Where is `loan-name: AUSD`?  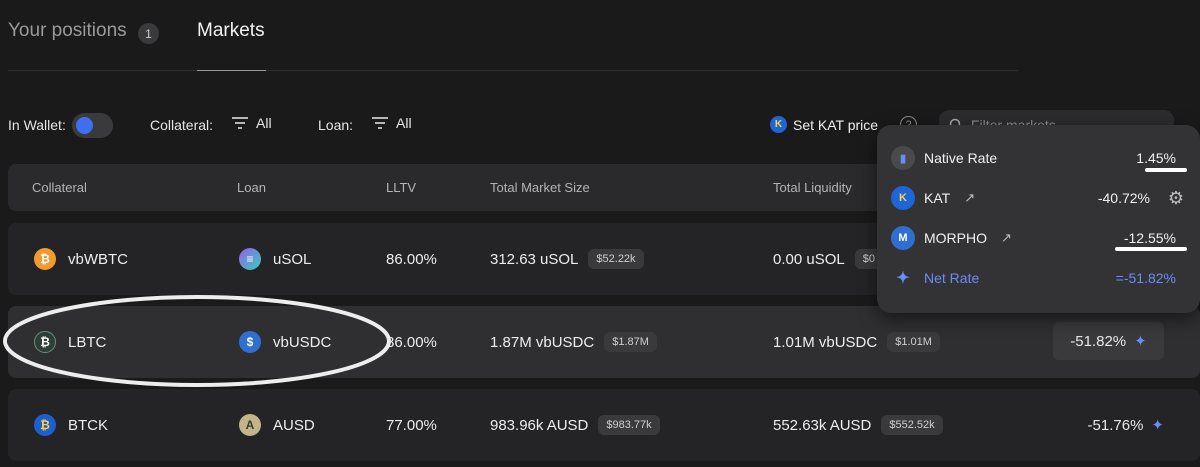
loan-name: AUSD is located at coordinates (294, 425).